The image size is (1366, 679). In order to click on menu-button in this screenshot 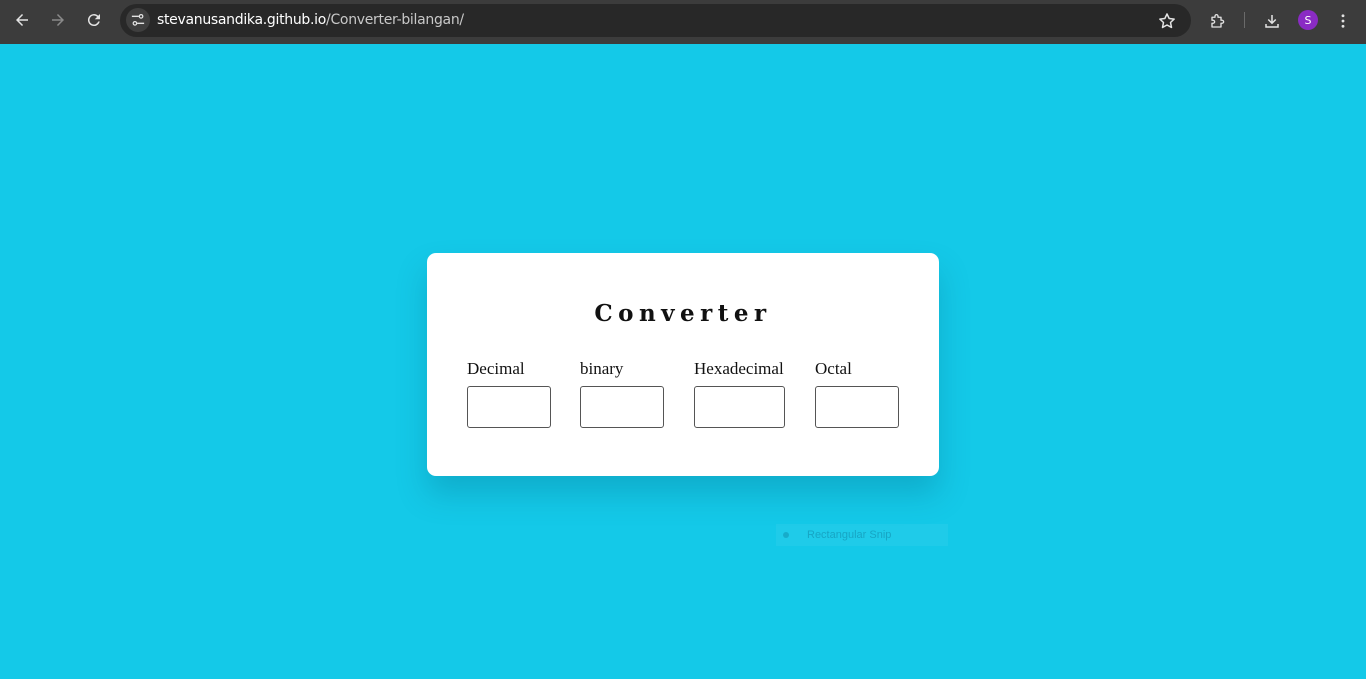, I will do `click(1343, 21)`.